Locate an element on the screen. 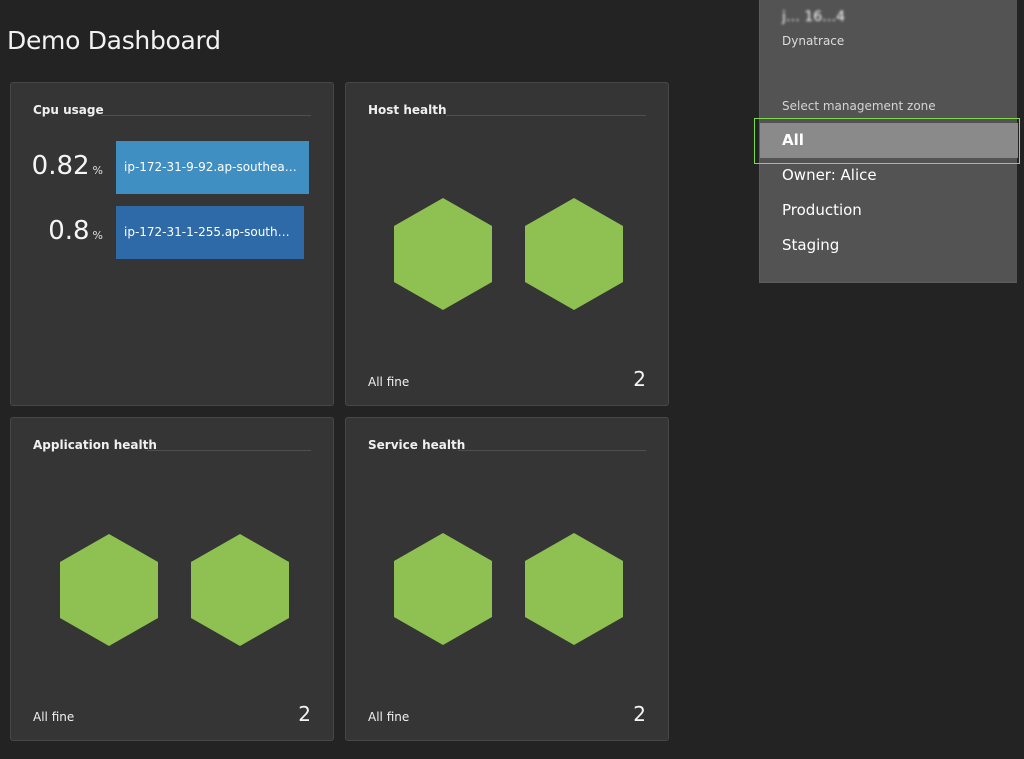  zone-option-all: All is located at coordinates (889, 140).